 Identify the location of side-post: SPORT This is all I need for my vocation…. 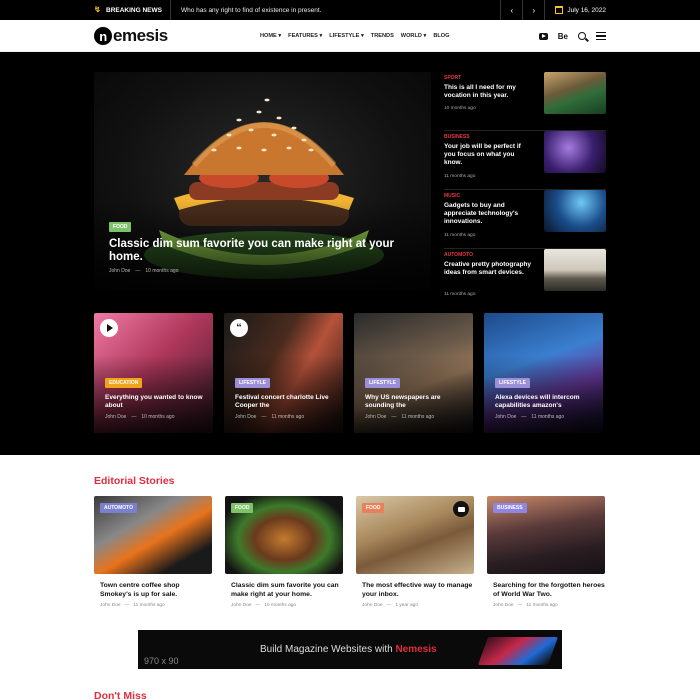
(525, 101).